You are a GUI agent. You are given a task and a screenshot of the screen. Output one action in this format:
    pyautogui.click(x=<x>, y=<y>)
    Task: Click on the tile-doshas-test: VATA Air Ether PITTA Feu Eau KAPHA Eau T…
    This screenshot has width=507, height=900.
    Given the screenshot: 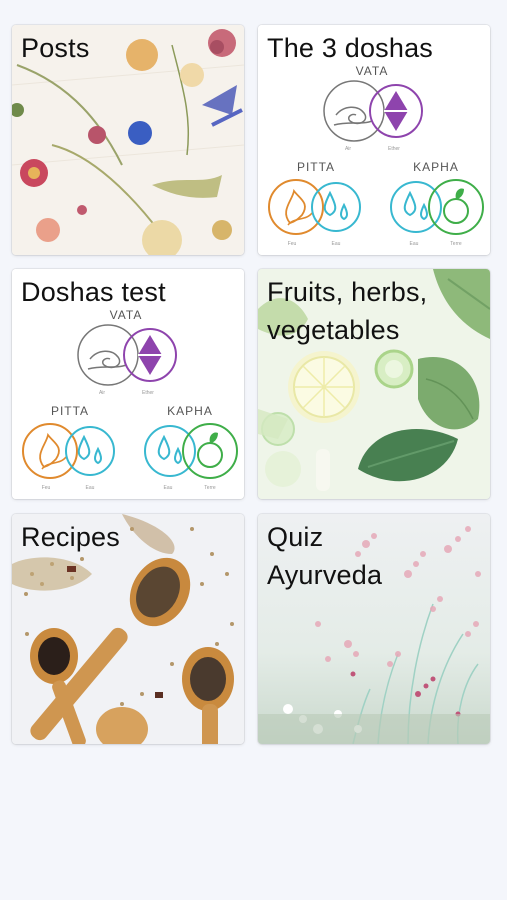 What is the action you would take?
    pyautogui.click(x=128, y=384)
    